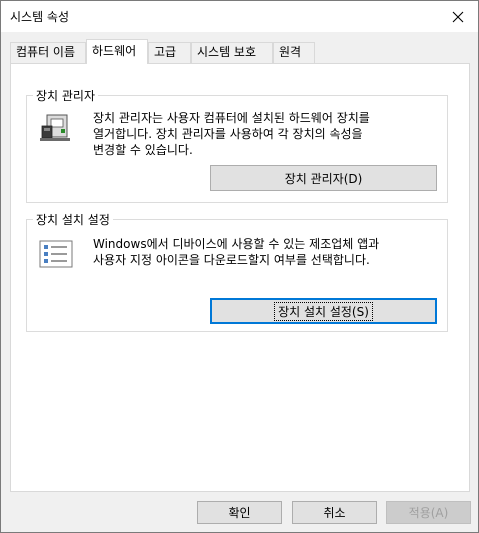  What do you see at coordinates (40, 17) in the screenshot?
I see `window-title: 시스템 속성` at bounding box center [40, 17].